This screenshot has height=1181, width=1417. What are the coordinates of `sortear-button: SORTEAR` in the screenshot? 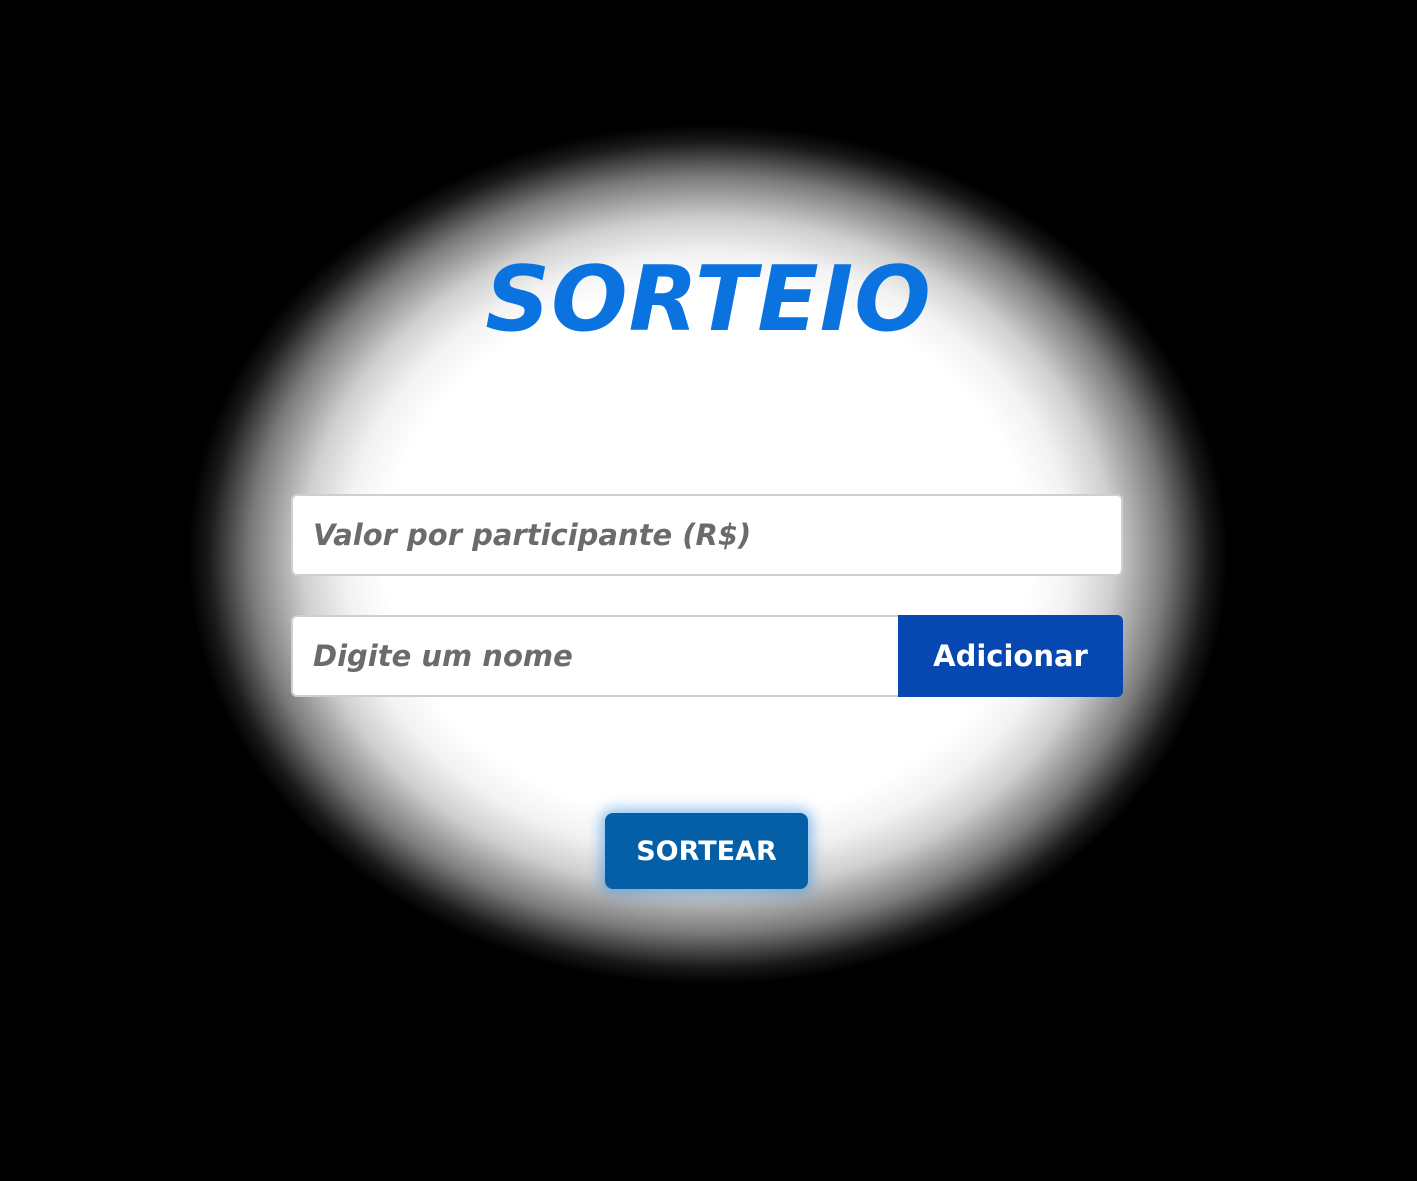 It's located at (706, 851).